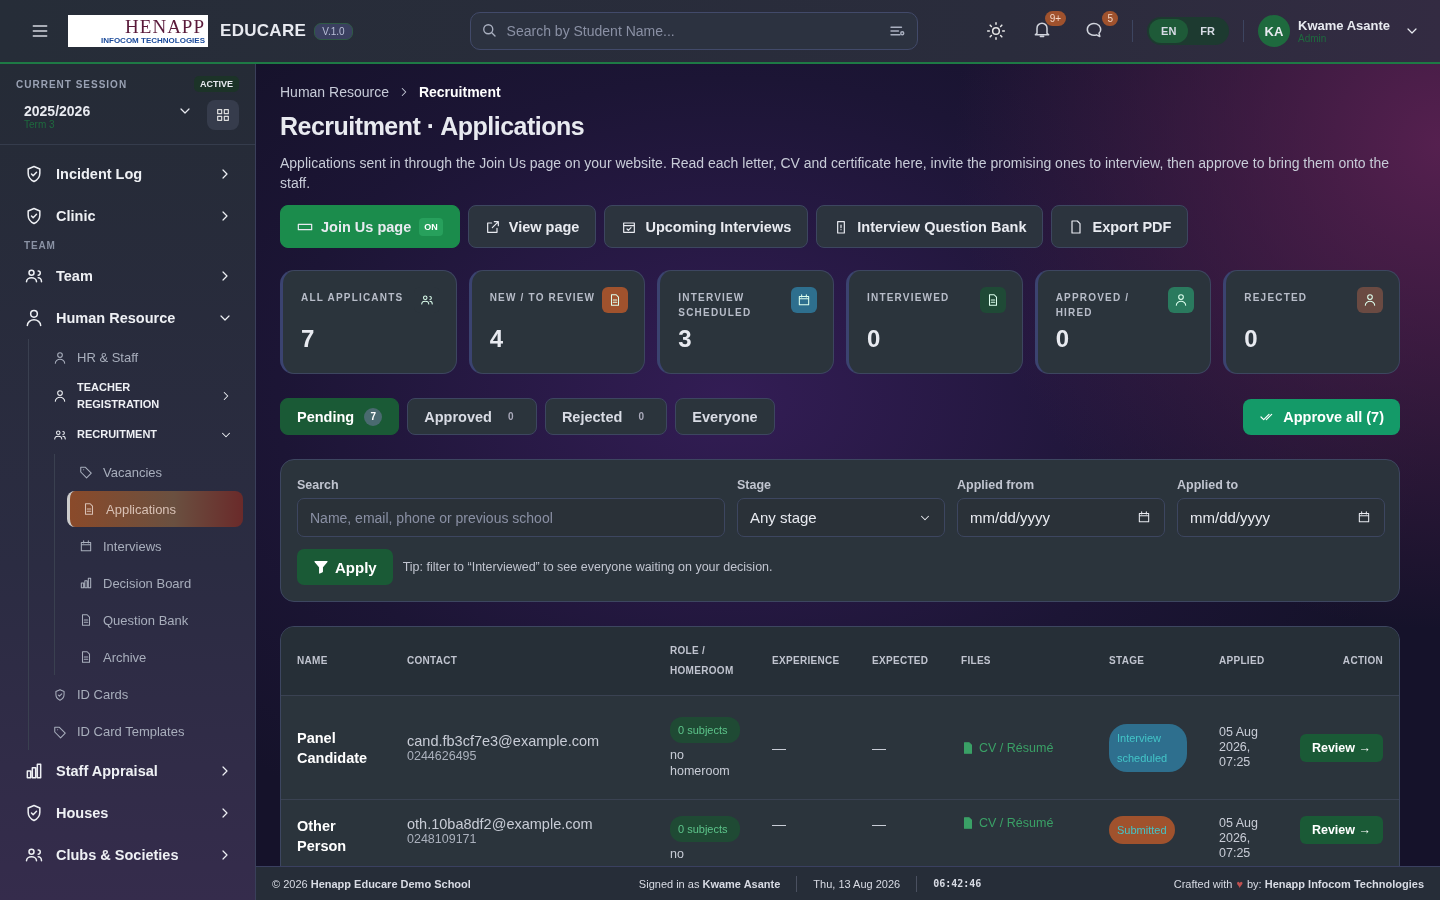  What do you see at coordinates (1242, 660) in the screenshot?
I see `column-header: APPLIED` at bounding box center [1242, 660].